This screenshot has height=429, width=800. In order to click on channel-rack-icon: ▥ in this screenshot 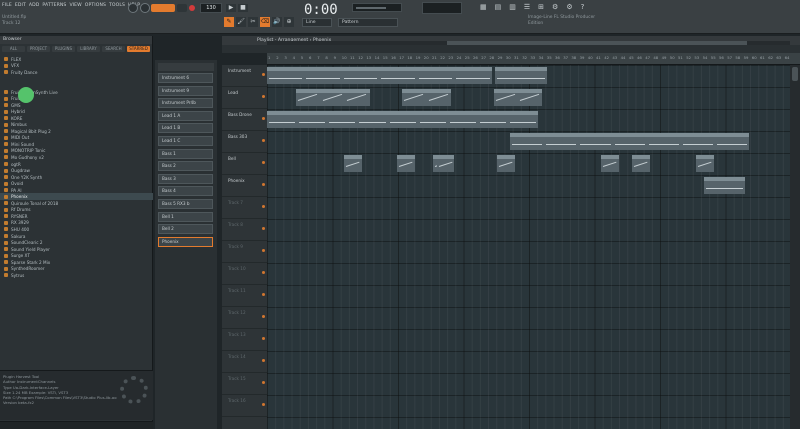, I will do `click(512, 7)`.